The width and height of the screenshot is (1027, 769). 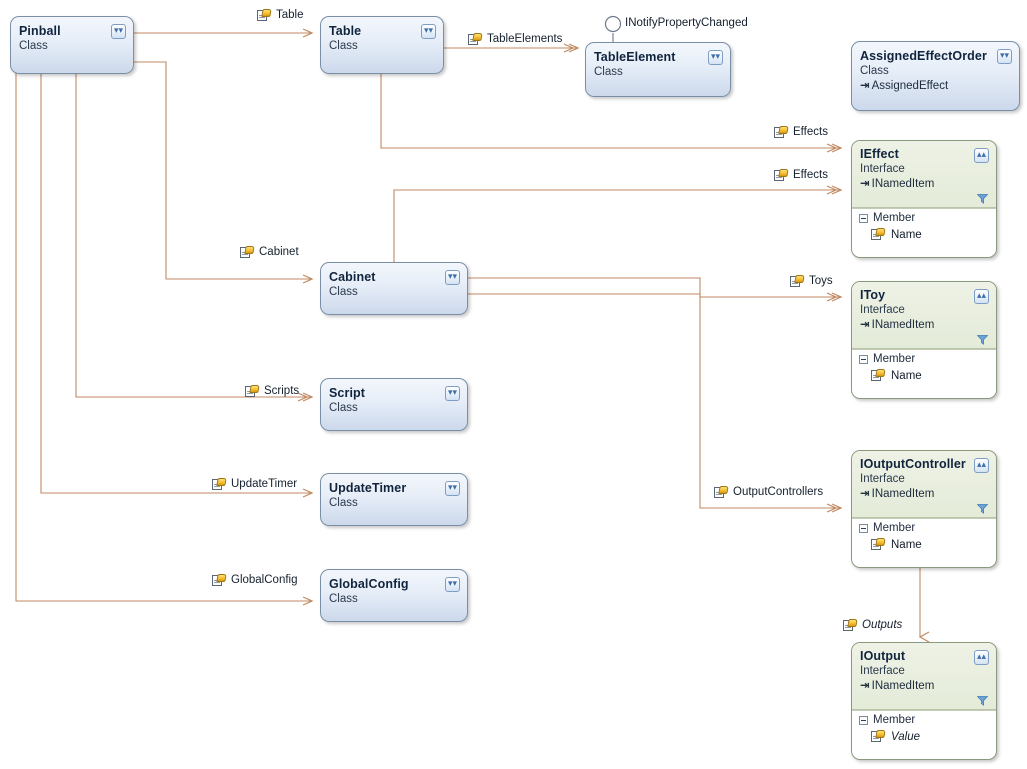 What do you see at coordinates (617, 226) in the screenshot?
I see `connector-effects-cabinet` at bounding box center [617, 226].